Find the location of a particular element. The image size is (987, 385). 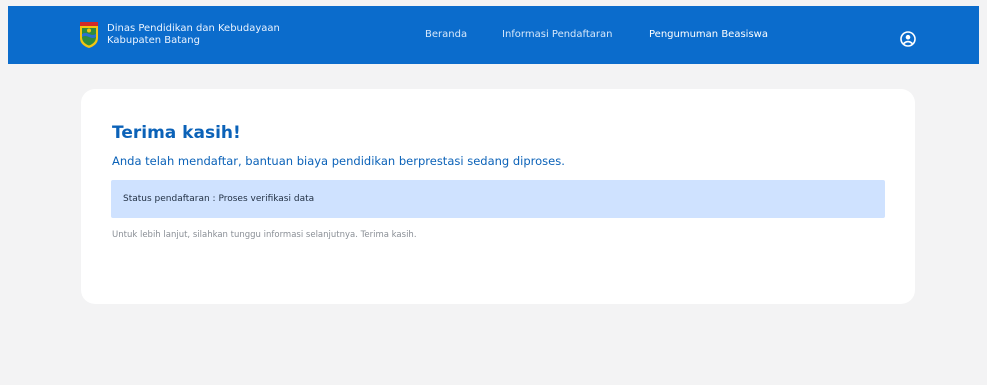

brand-line-1: Dinas Pendidikan dan Kebudayaan is located at coordinates (193, 28).